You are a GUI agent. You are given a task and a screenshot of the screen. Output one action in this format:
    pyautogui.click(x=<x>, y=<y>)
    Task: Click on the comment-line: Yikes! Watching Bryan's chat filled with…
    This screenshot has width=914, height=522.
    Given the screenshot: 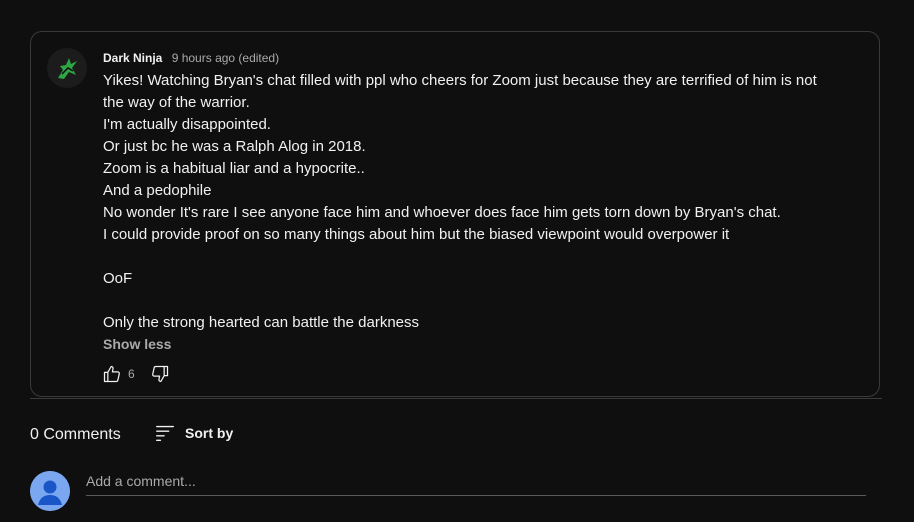 What is the action you would take?
    pyautogui.click(x=460, y=80)
    